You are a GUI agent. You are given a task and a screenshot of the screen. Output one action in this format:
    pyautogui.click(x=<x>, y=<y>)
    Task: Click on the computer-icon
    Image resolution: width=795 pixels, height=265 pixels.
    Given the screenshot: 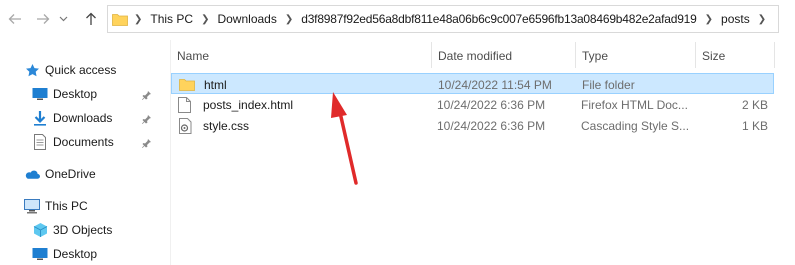 What is the action you would take?
    pyautogui.click(x=32, y=206)
    